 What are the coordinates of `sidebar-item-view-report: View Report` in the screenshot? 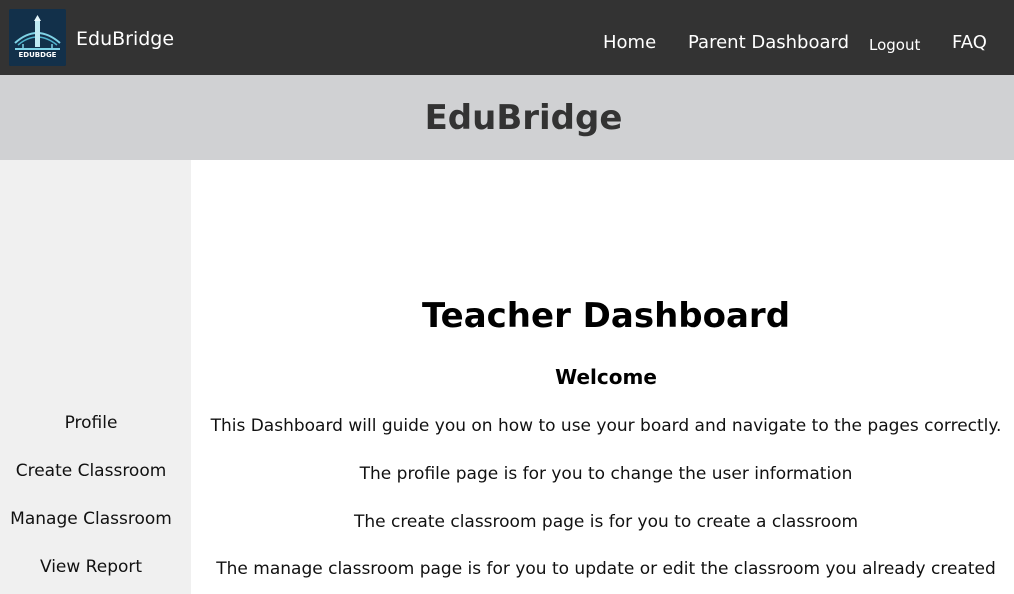 It's located at (91, 567).